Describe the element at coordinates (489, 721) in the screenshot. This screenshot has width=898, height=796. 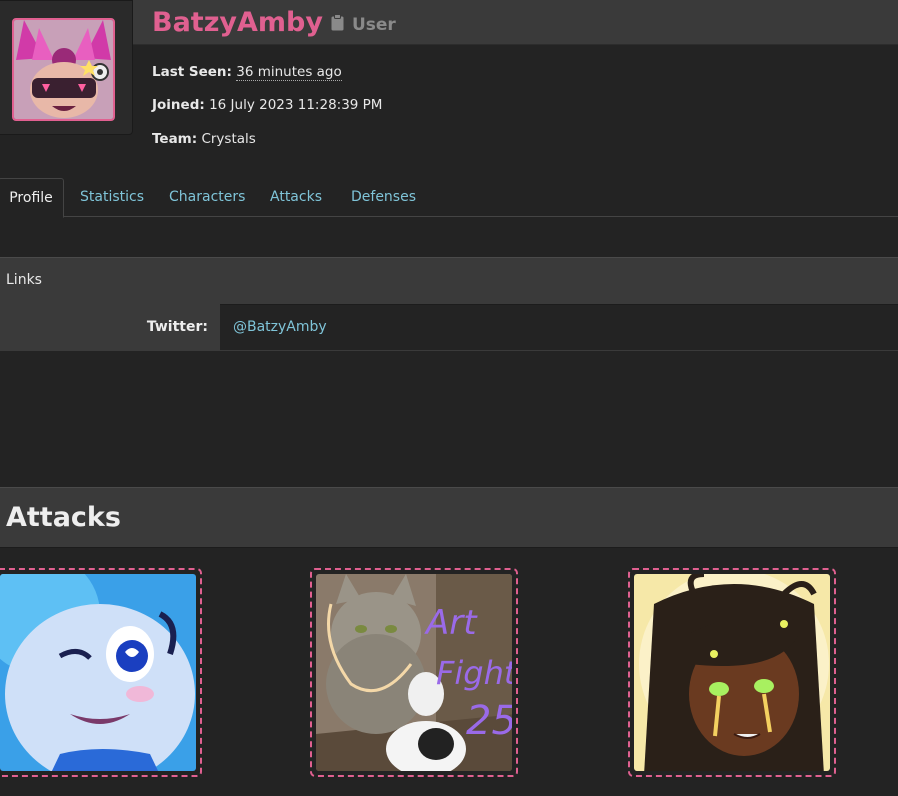
I see `svg-text: 25` at that location.